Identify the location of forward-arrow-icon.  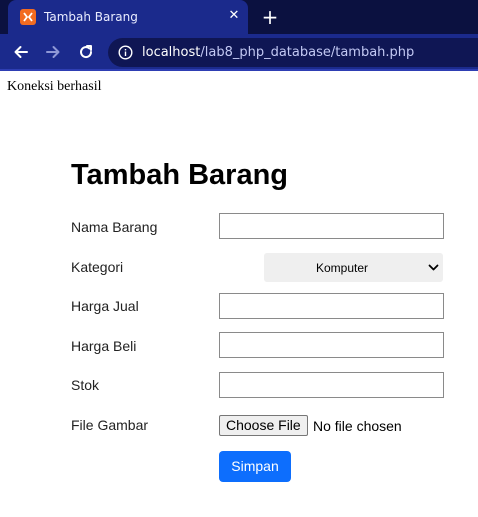
(53, 52).